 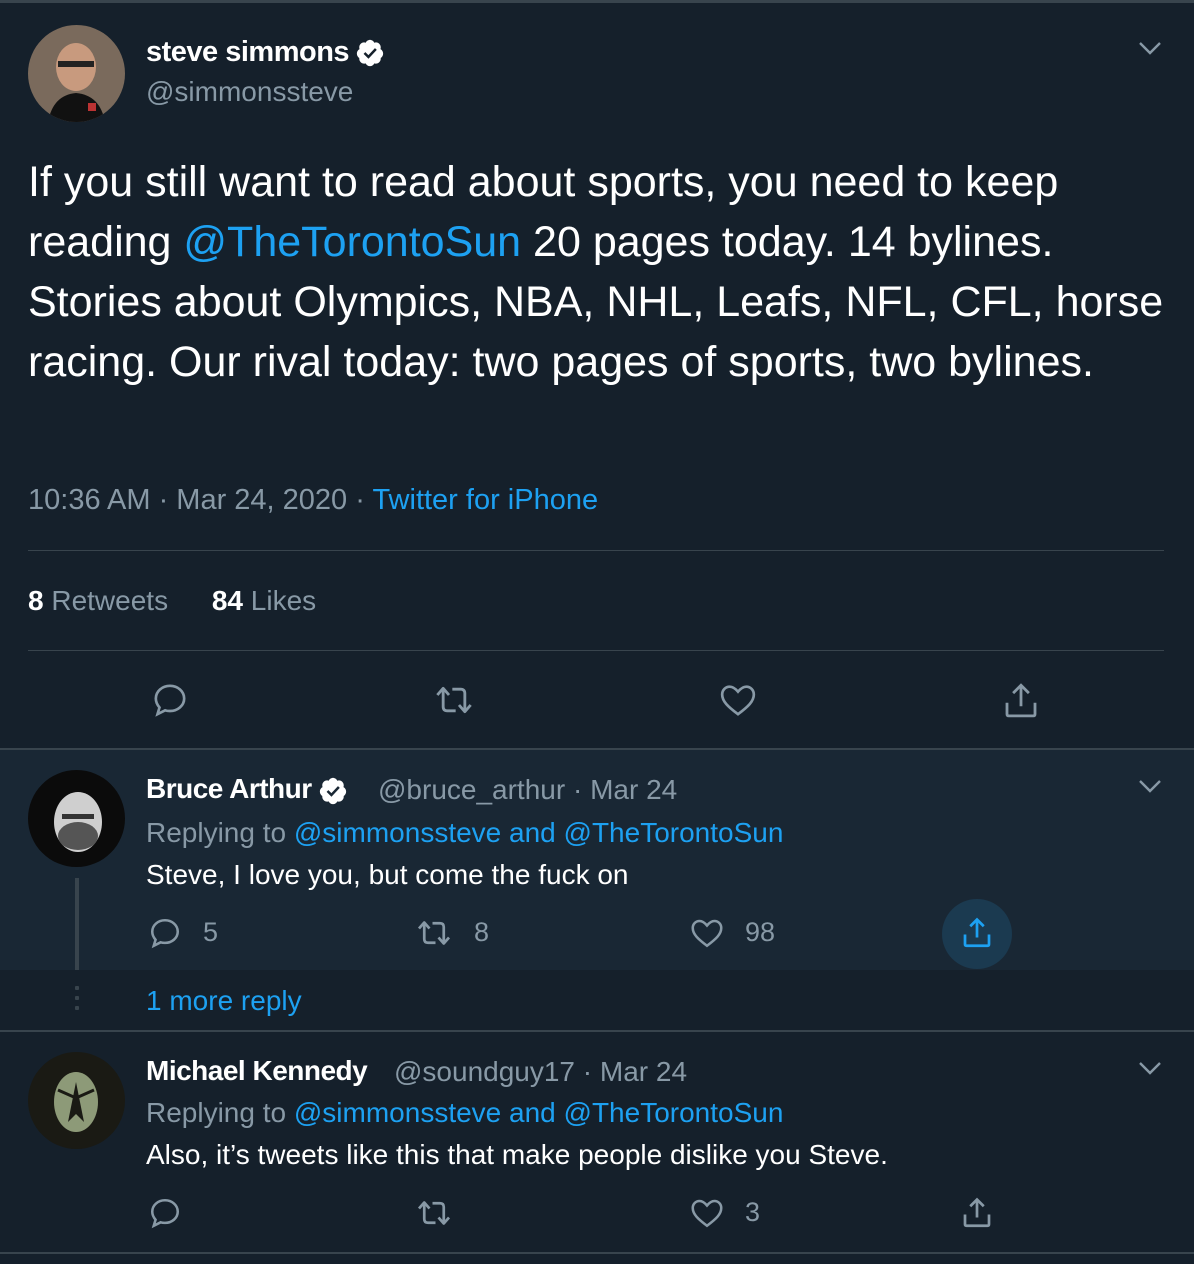 What do you see at coordinates (387, 874) in the screenshot?
I see `reply-text: Steve, I love you, but come the fuck on` at bounding box center [387, 874].